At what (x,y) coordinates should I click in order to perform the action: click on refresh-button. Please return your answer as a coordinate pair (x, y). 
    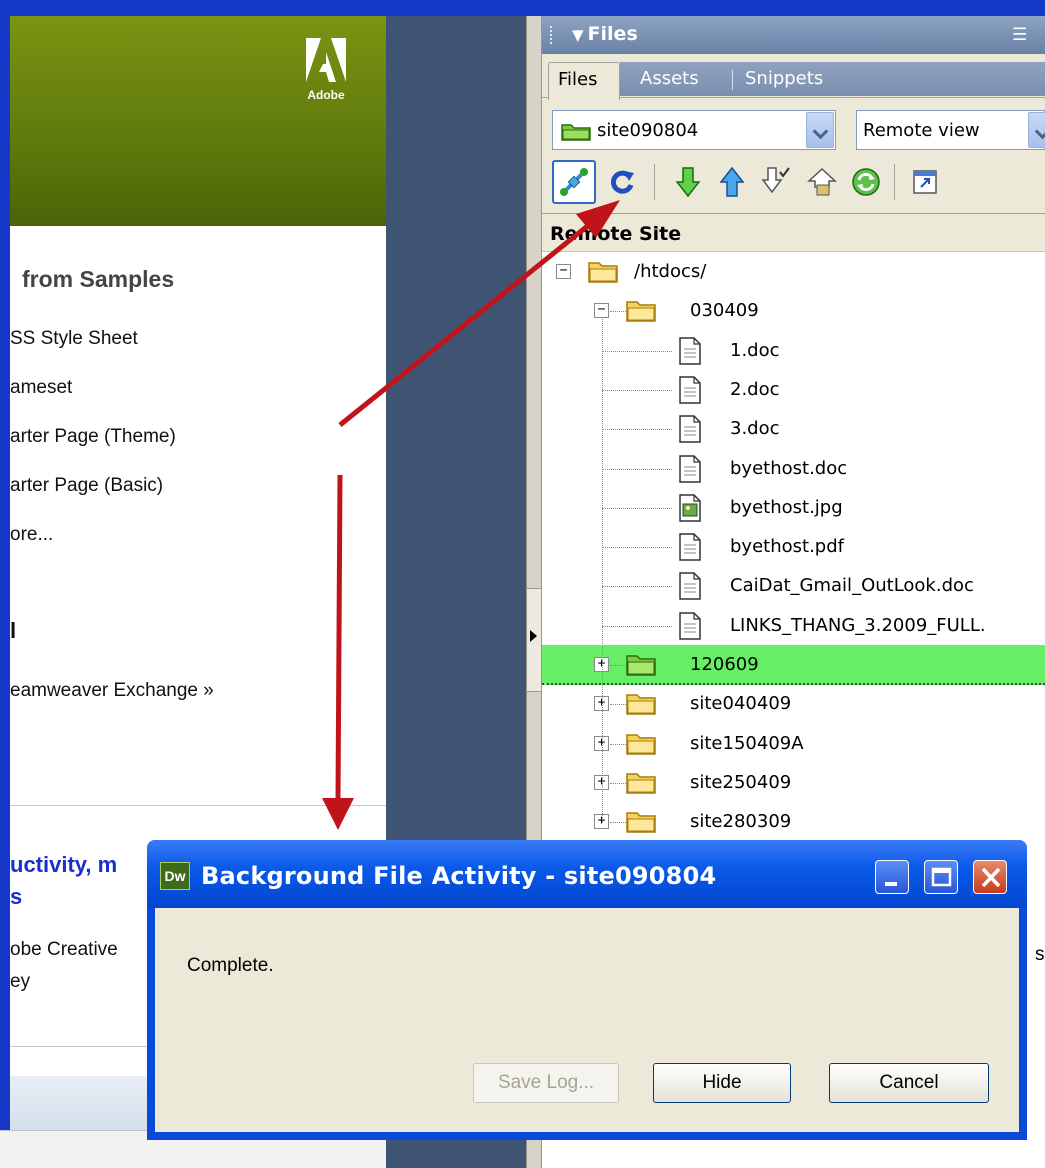
    Looking at the image, I should click on (622, 182).